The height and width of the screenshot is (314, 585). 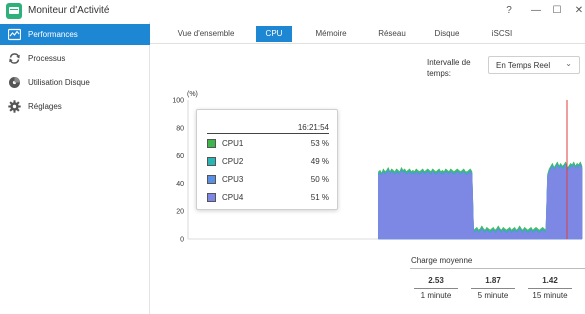 I want to click on load-value: 2.53, so click(x=436, y=280).